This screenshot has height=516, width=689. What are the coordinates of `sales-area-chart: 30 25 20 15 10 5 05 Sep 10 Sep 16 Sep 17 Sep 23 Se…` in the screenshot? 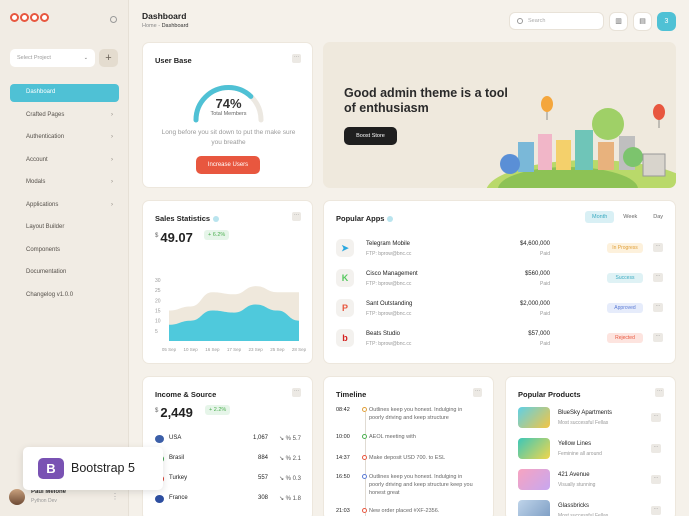 It's located at (231, 315).